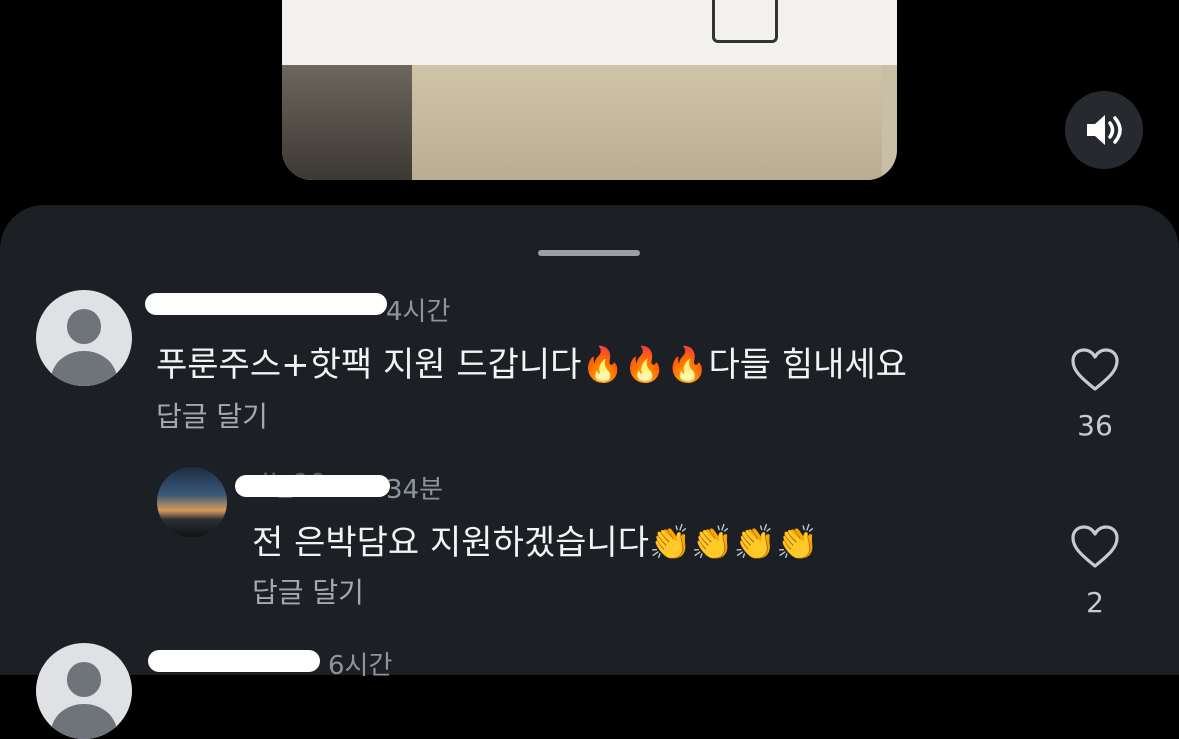 Image resolution: width=1179 pixels, height=739 pixels. I want to click on speaker-volume-icon, so click(1104, 130).